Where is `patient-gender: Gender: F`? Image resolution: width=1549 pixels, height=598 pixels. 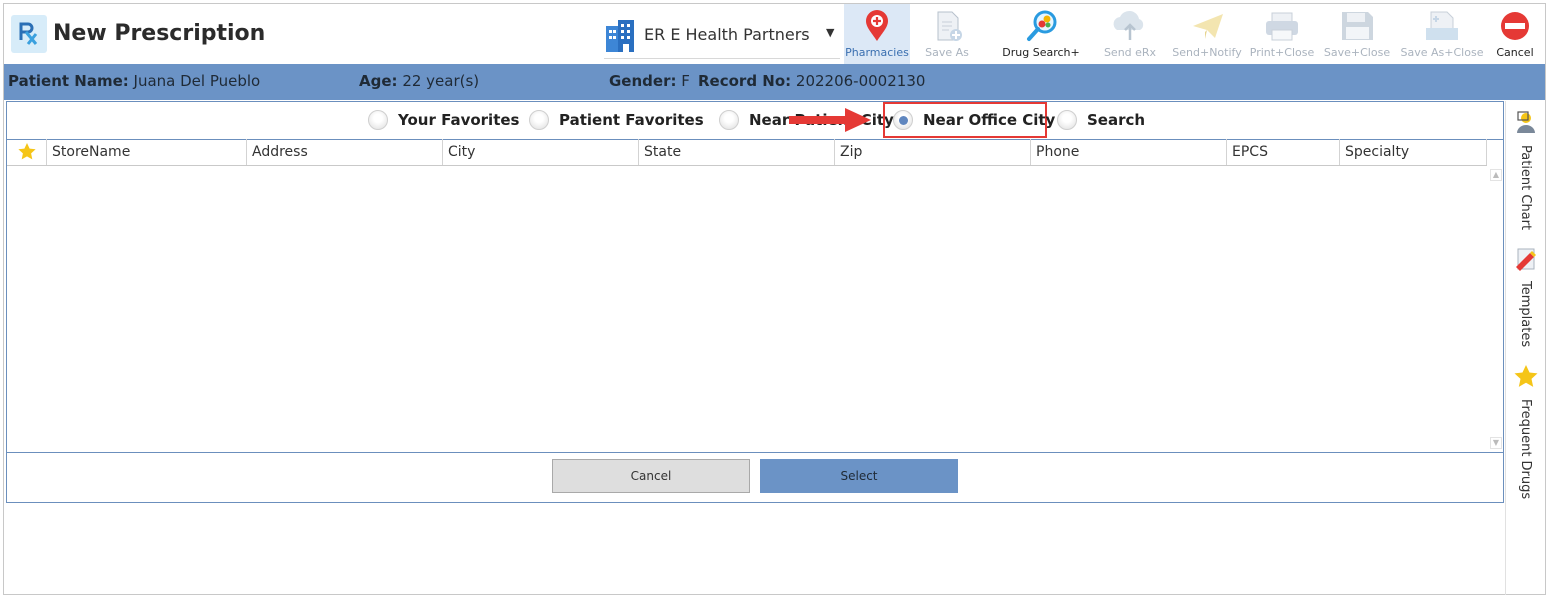 patient-gender: Gender: F is located at coordinates (649, 81).